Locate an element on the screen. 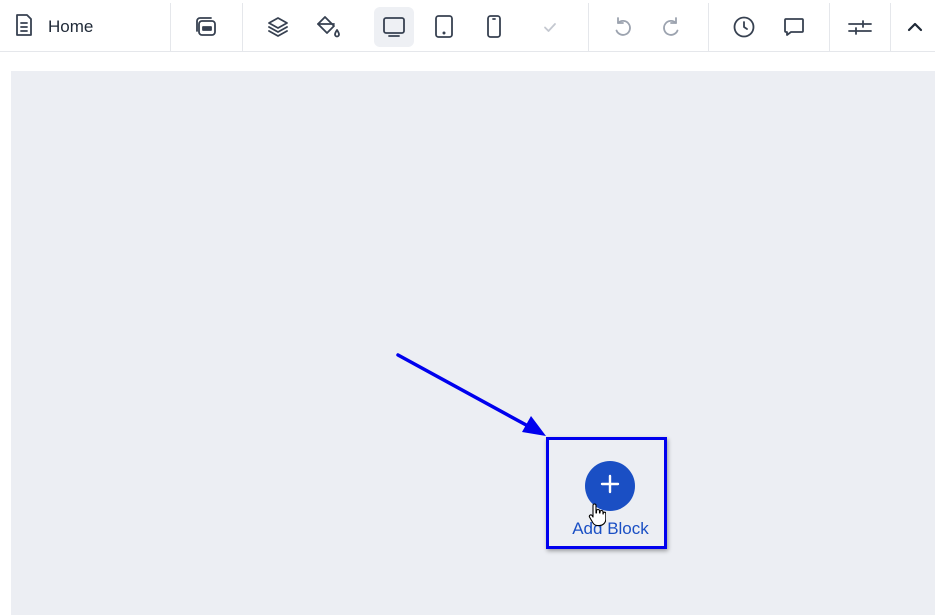  page-name: Home is located at coordinates (71, 26).